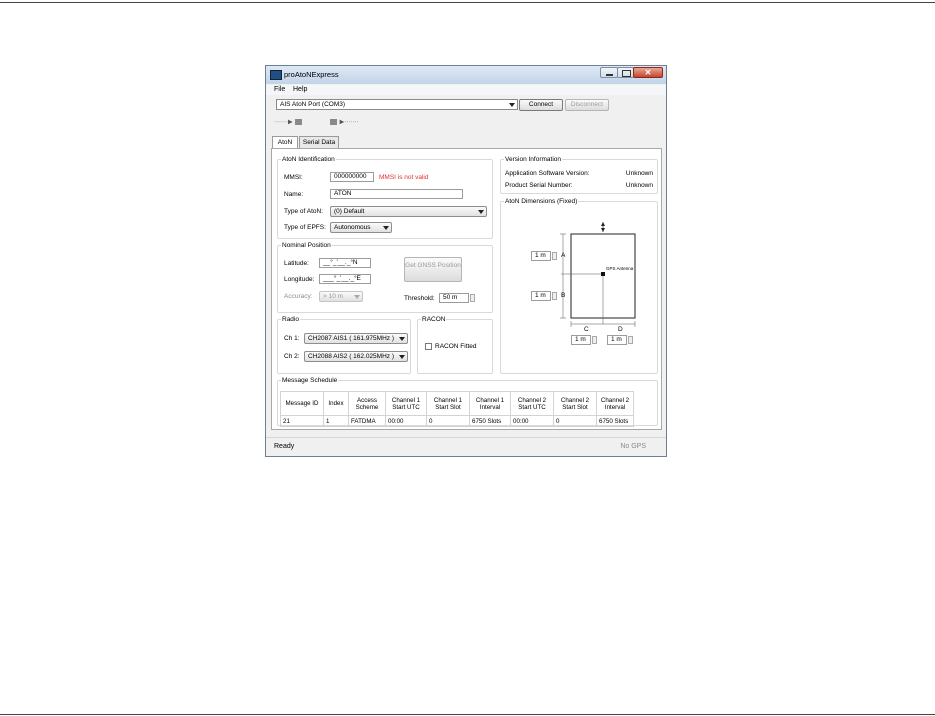  I want to click on mmsi-input: 000000000, so click(352, 177).